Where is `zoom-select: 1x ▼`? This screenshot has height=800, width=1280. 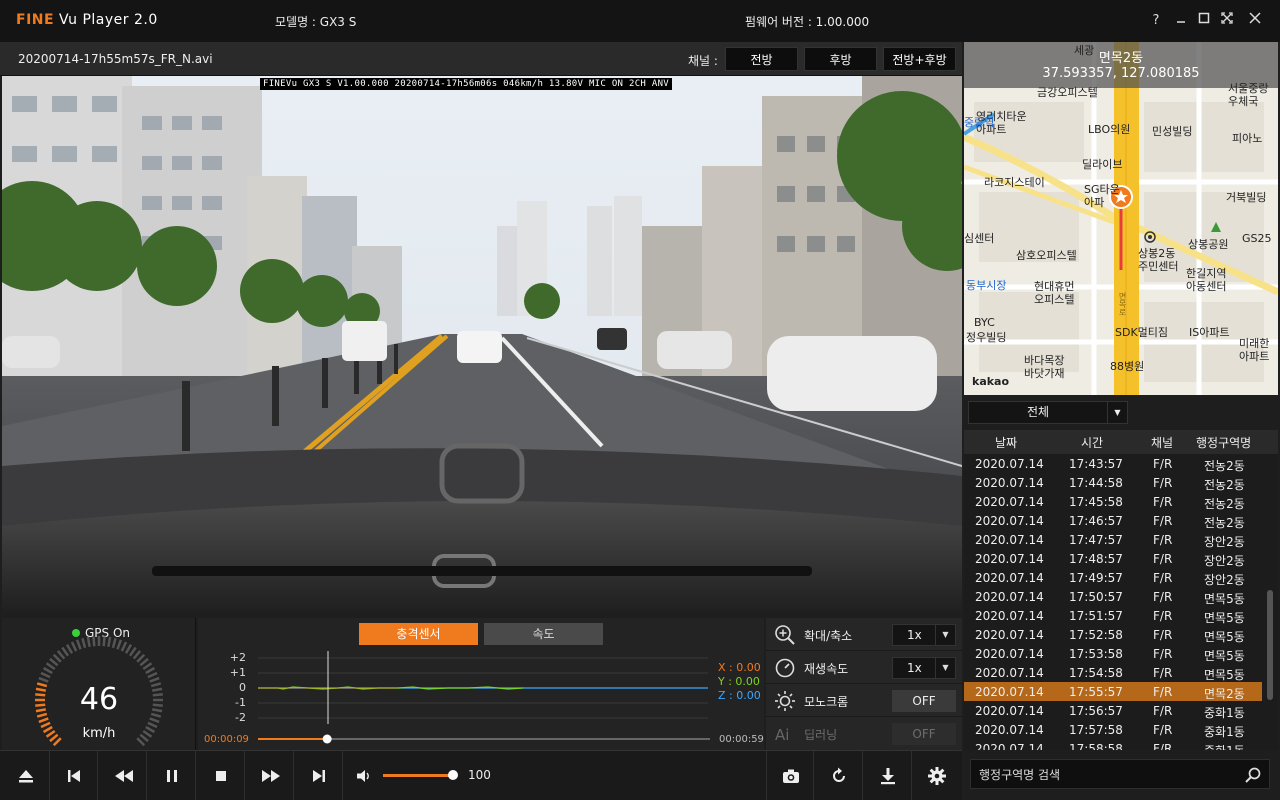
zoom-select: 1x ▼ is located at coordinates (924, 635).